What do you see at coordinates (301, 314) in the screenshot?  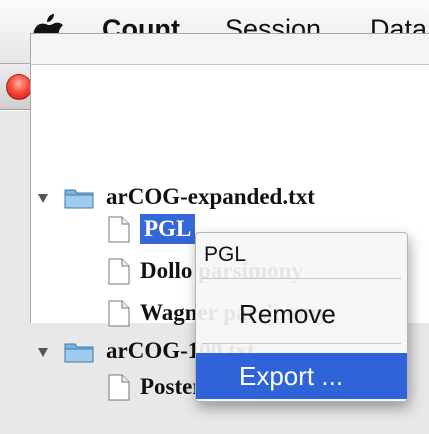 I see `menu-item-remove: Remove` at bounding box center [301, 314].